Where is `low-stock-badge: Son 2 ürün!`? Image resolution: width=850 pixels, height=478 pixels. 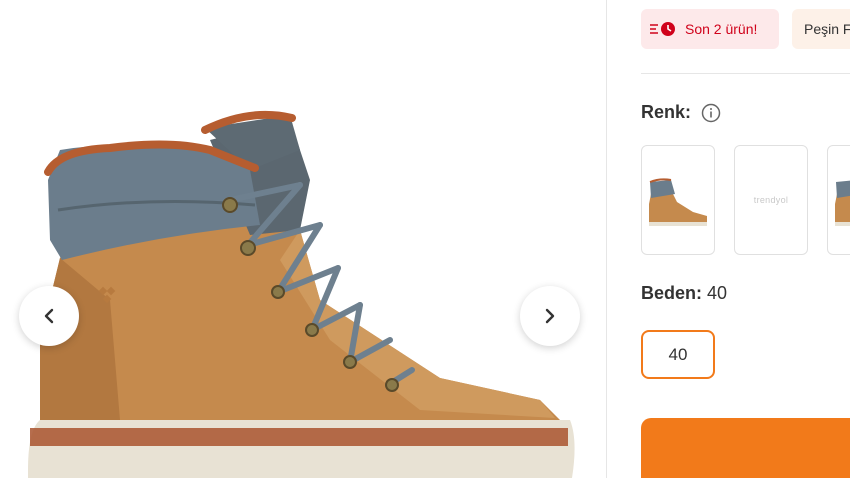 low-stock-badge: Son 2 ürün! is located at coordinates (710, 29).